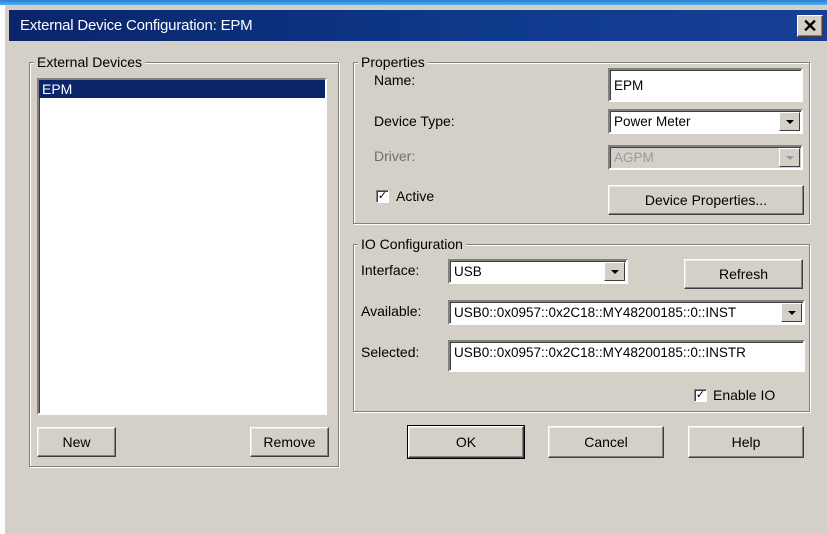 The height and width of the screenshot is (534, 827). I want to click on properties-group-label: Properties, so click(393, 62).